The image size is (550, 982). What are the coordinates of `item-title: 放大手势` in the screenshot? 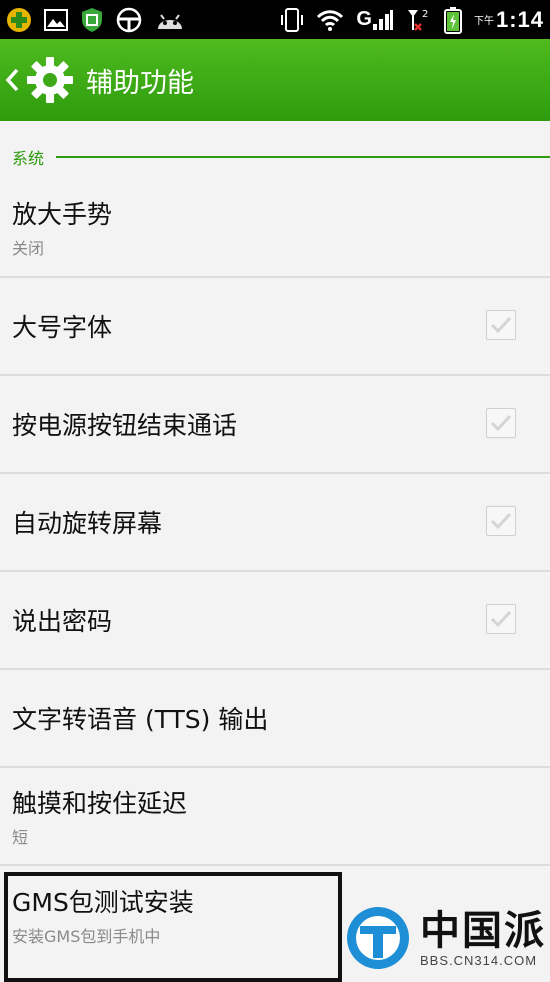 It's located at (62, 214).